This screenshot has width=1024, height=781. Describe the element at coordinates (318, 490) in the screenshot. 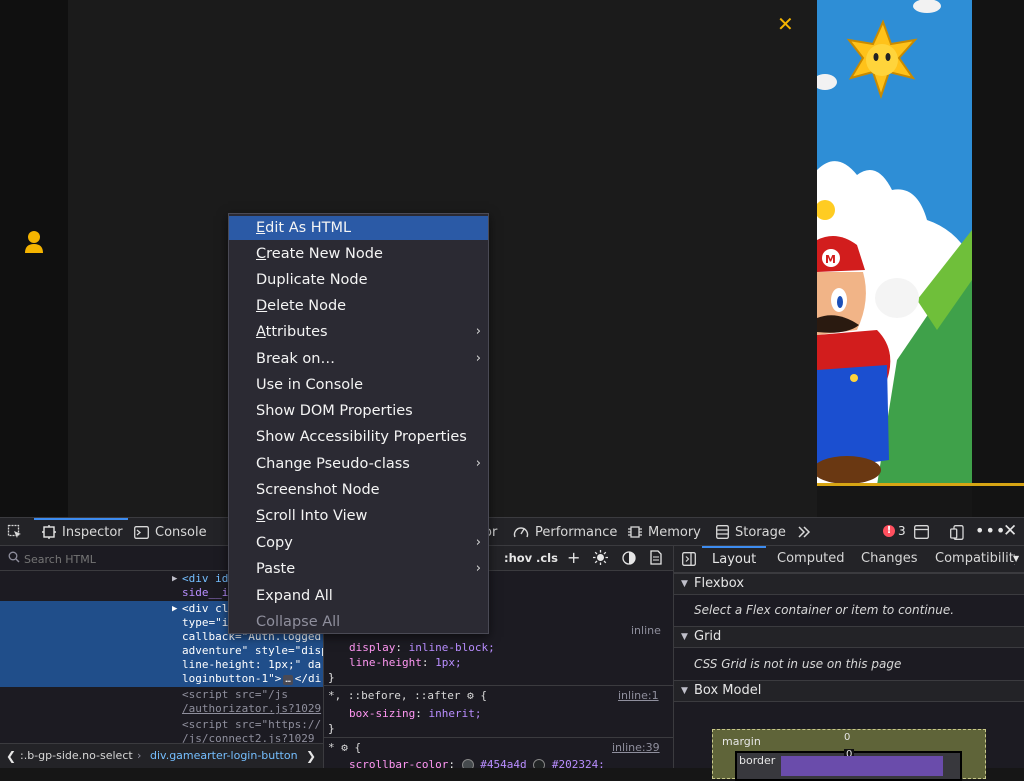

I see `menu-item-label: Screenshot Node` at that location.